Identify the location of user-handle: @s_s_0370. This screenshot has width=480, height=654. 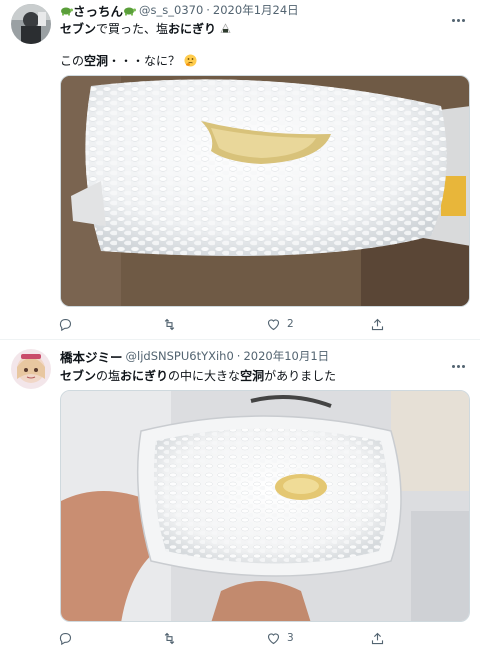
(171, 10).